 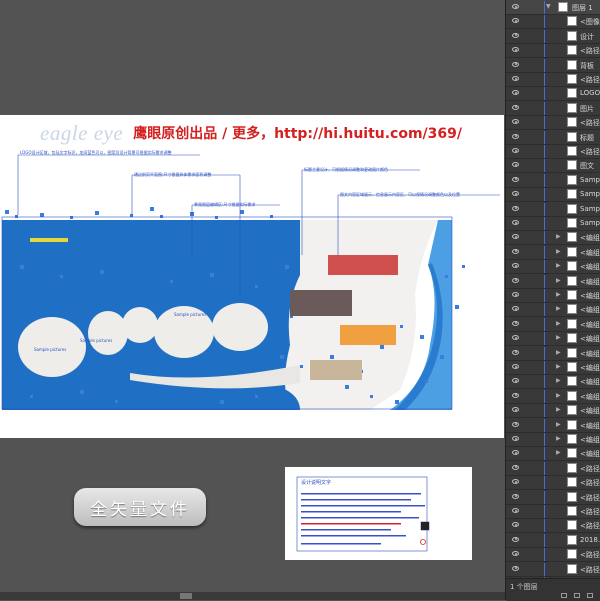 What do you see at coordinates (553, 166) in the screenshot?
I see `layer-row: 图文` at bounding box center [553, 166].